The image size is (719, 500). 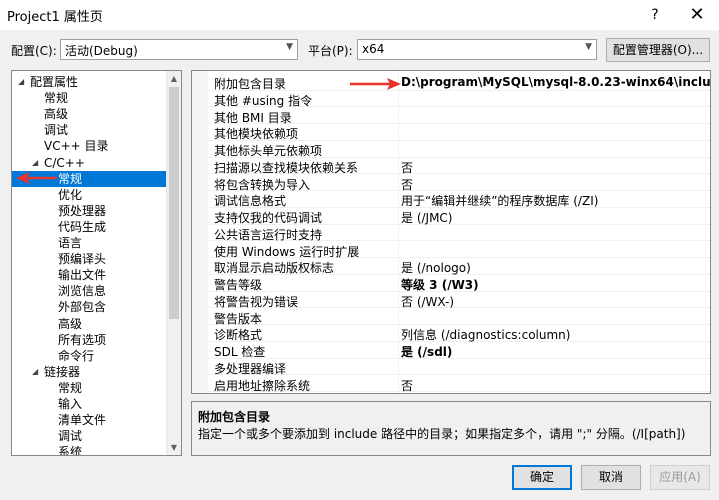 What do you see at coordinates (174, 78) in the screenshot?
I see `scroll-up-icon: ▲` at bounding box center [174, 78].